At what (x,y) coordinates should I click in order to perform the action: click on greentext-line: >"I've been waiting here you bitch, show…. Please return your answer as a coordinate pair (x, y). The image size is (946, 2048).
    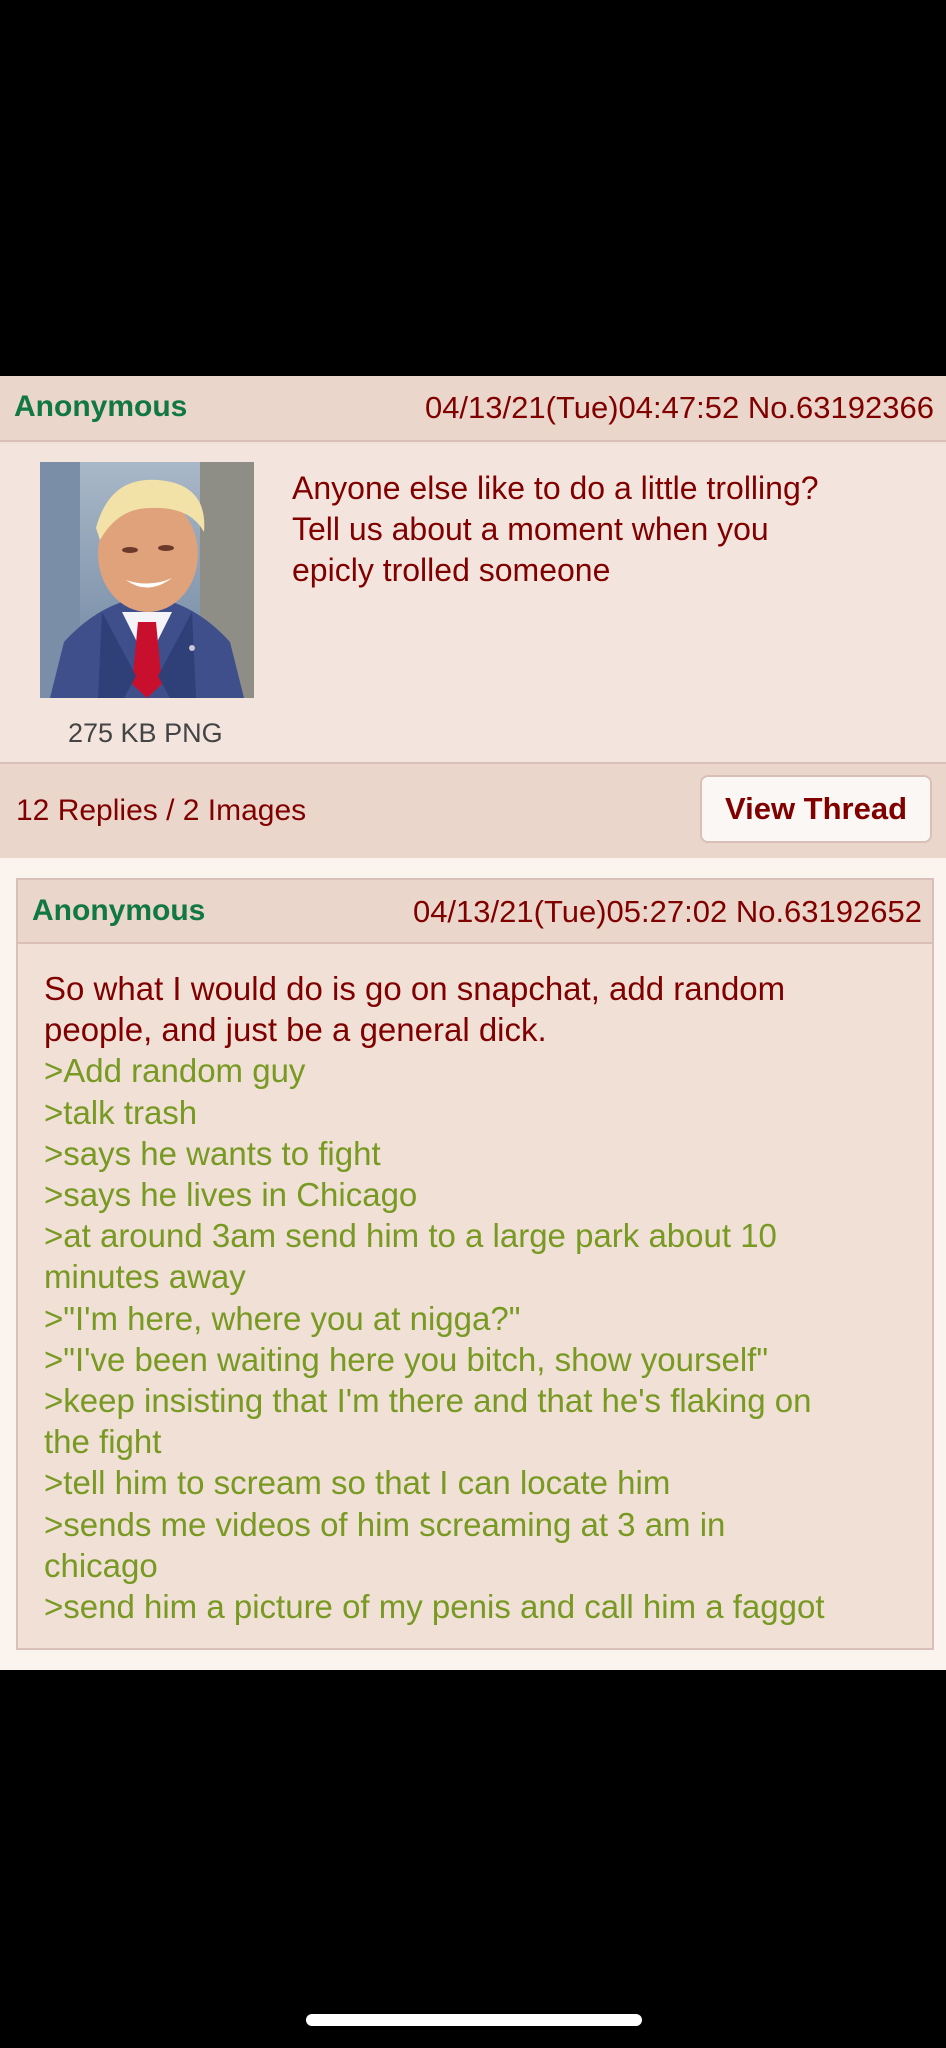
    Looking at the image, I should click on (406, 1359).